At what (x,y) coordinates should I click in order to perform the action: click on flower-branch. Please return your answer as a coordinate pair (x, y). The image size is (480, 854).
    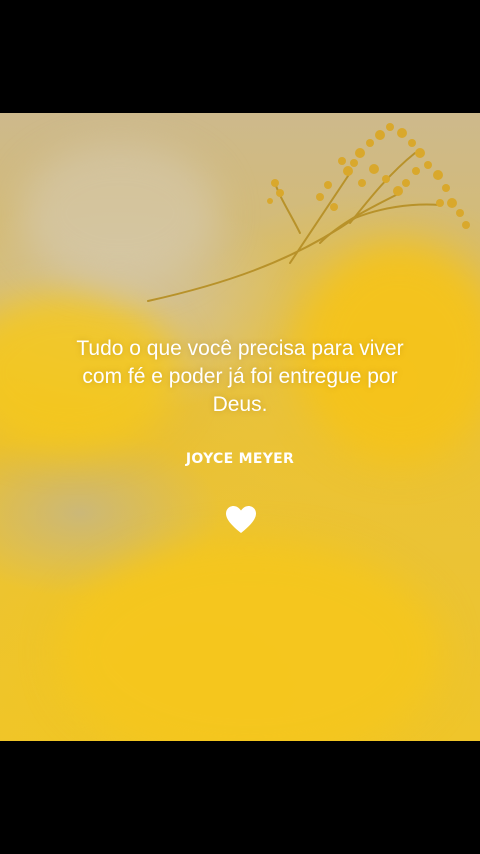
    Looking at the image, I should click on (308, 212).